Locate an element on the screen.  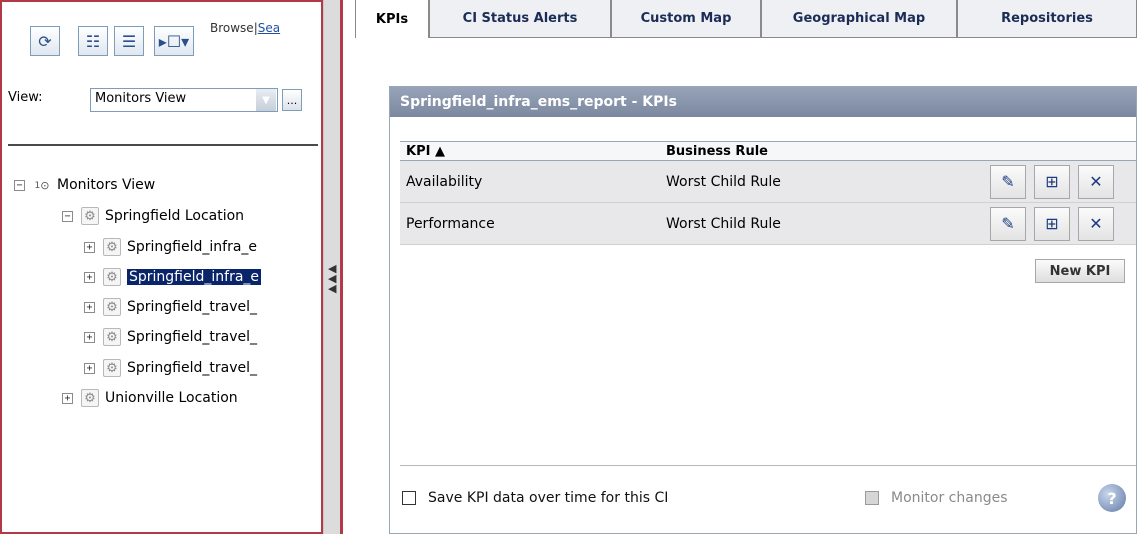
tree-node-ci: + ⚙ Springfield_infra_e is located at coordinates (170, 247).